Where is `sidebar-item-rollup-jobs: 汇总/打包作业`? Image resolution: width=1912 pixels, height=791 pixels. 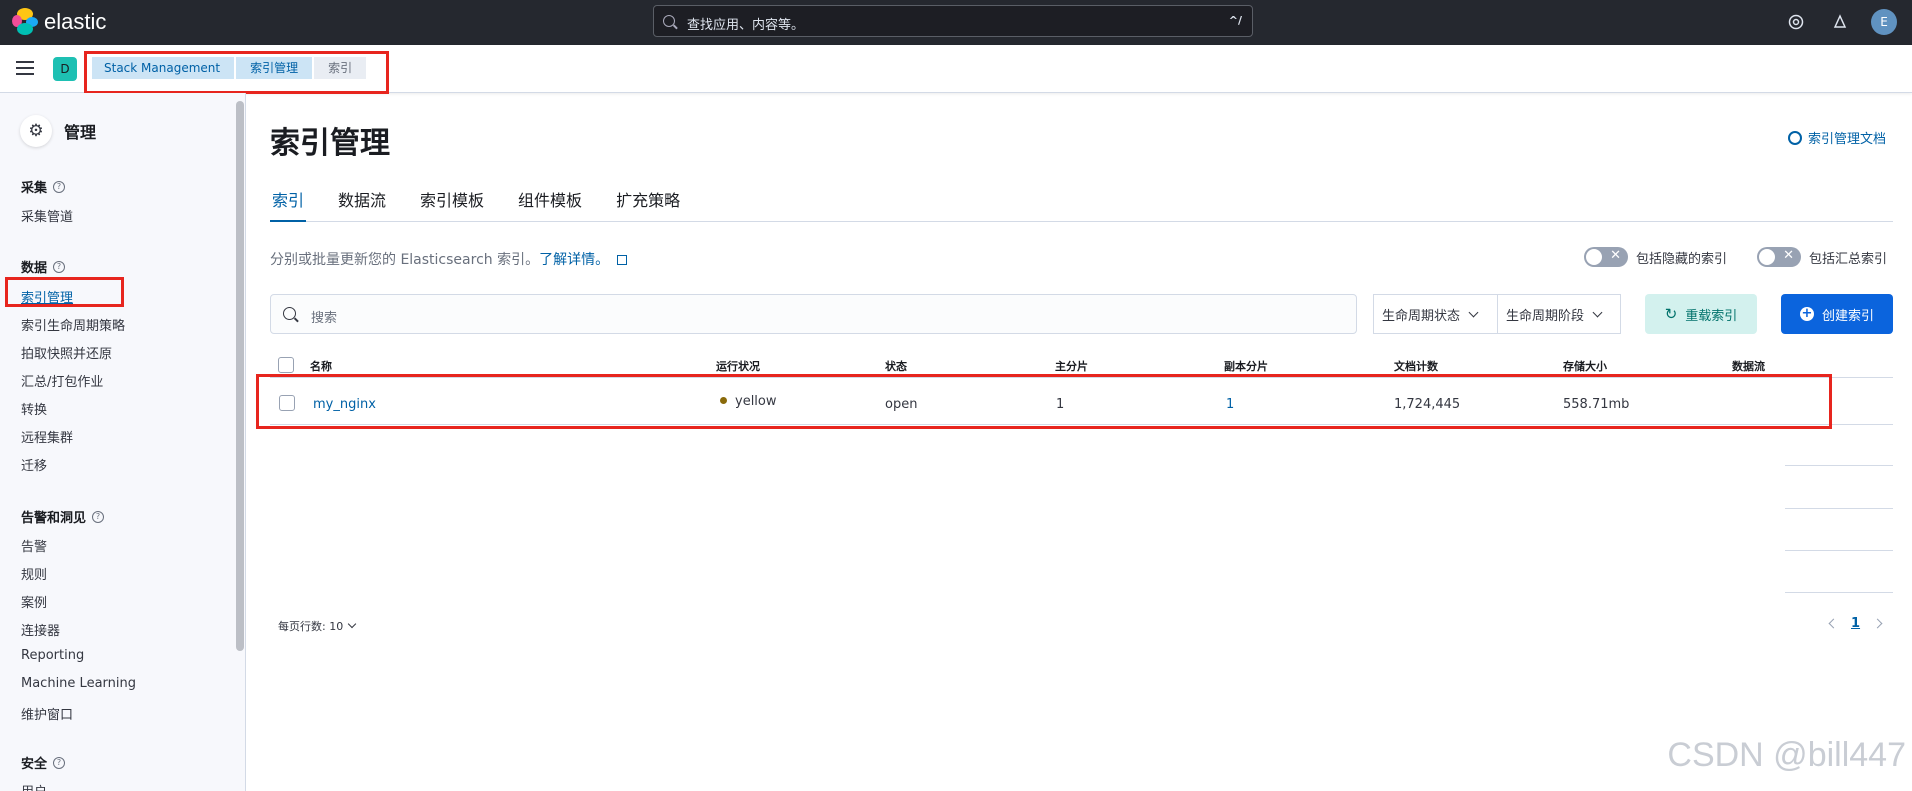 sidebar-item-rollup-jobs: 汇总/打包作业 is located at coordinates (62, 380).